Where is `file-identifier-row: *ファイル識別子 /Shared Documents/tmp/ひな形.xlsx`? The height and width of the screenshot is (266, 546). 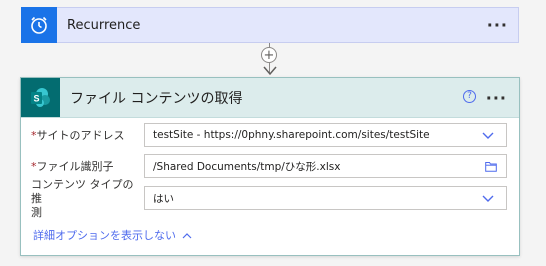 file-identifier-row: *ファイル識別子 /Shared Documents/tmp/ひな形.xlsx is located at coordinates (269, 167).